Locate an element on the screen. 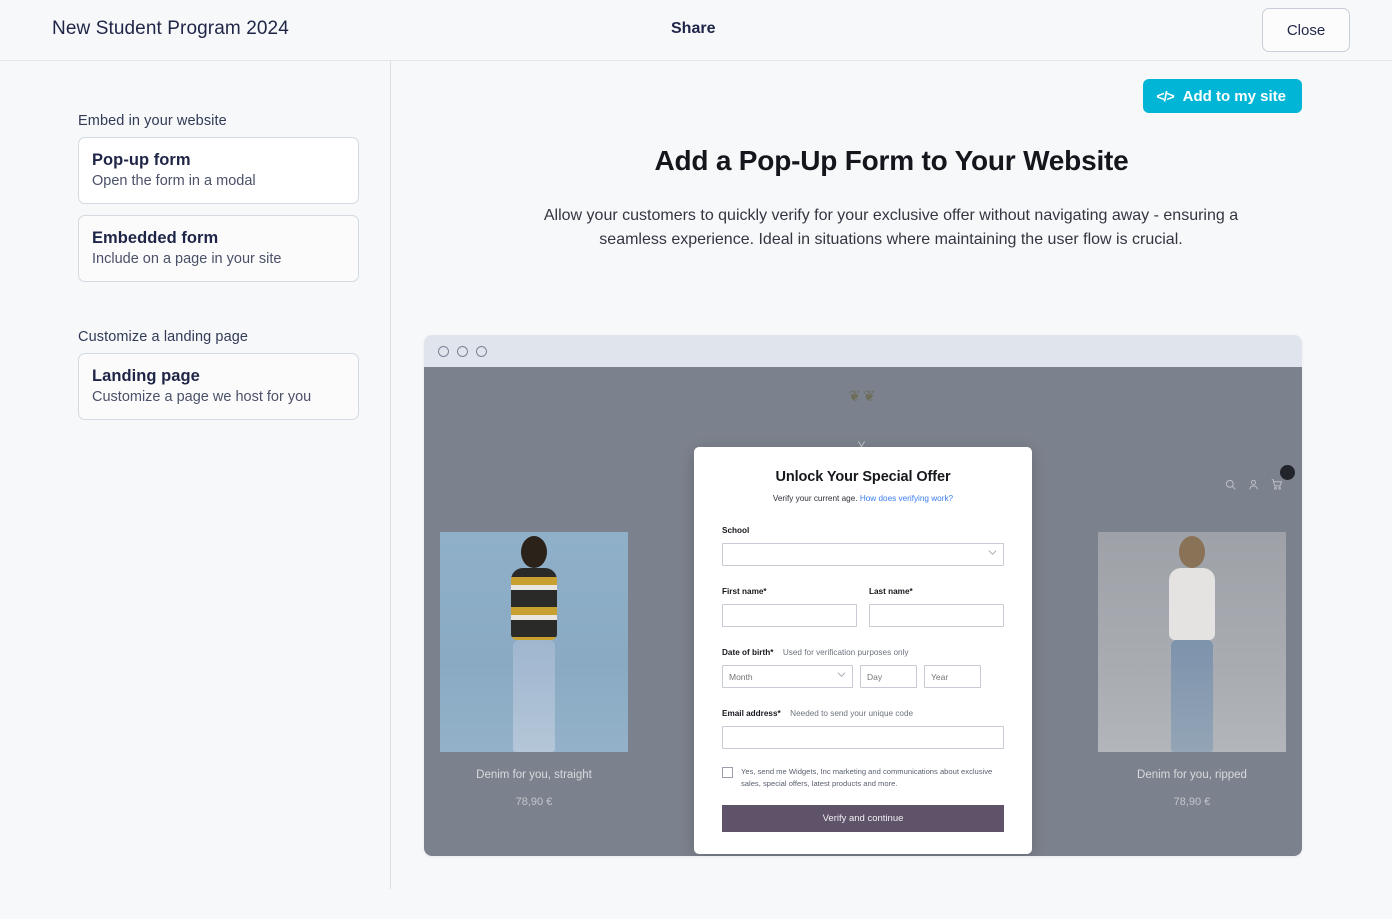  first-name-input is located at coordinates (789, 615).